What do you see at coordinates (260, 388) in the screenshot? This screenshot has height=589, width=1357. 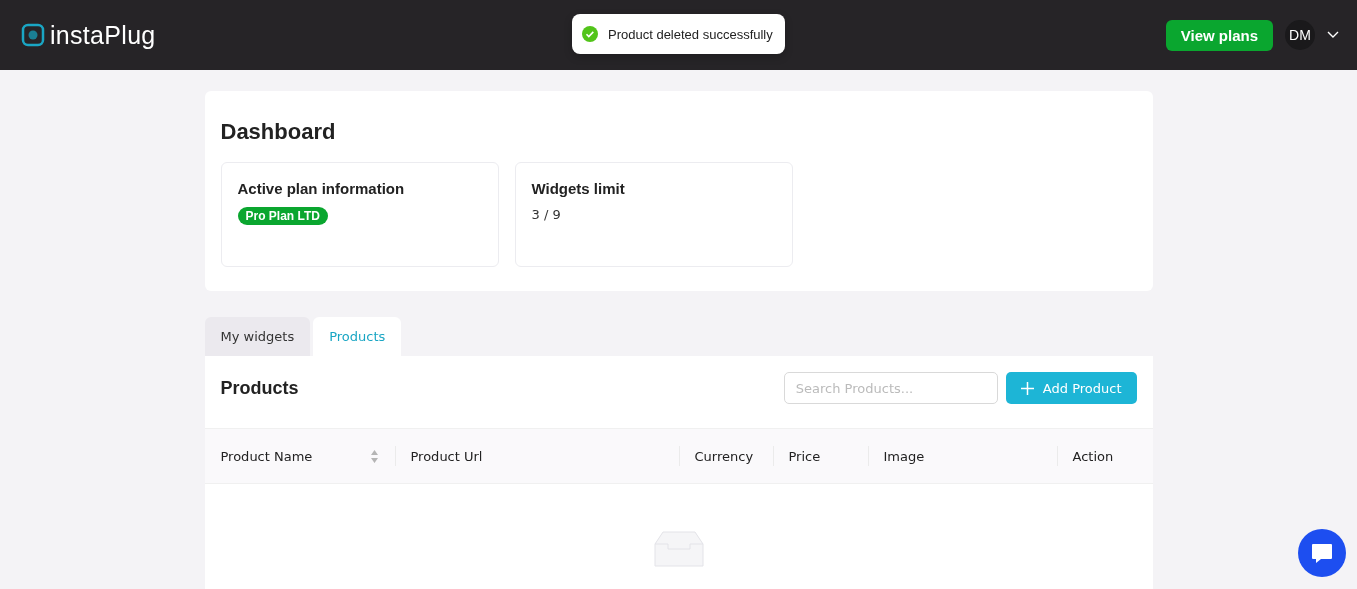 I see `products-title: Products` at bounding box center [260, 388].